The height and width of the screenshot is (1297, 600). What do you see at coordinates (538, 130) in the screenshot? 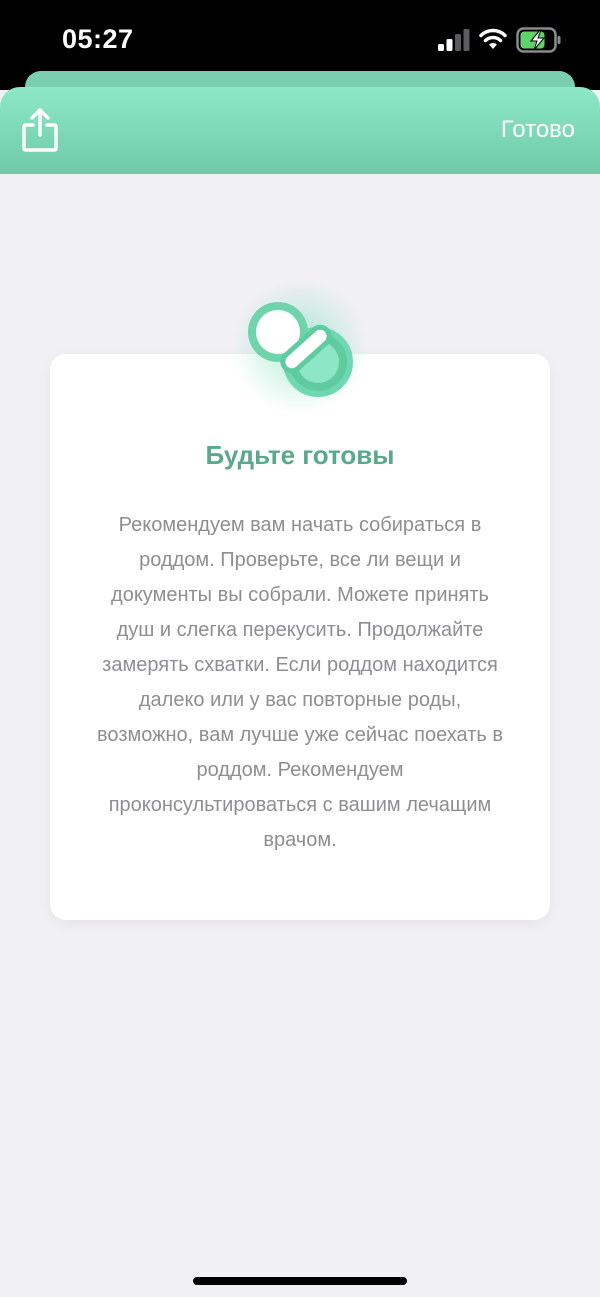
I see `done-button: Готово` at bounding box center [538, 130].